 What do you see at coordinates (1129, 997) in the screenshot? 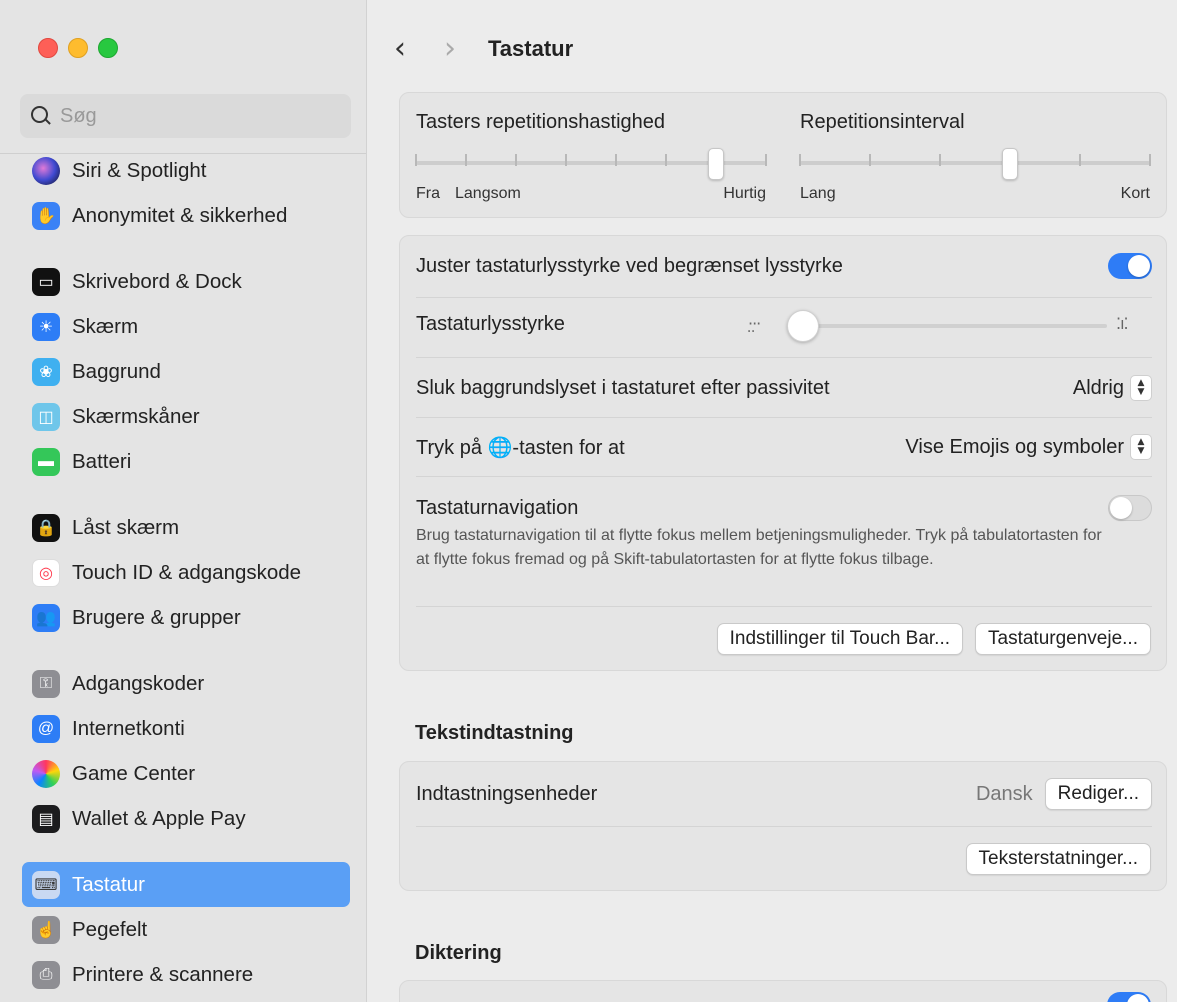
I see `dictation-toggle` at bounding box center [1129, 997].